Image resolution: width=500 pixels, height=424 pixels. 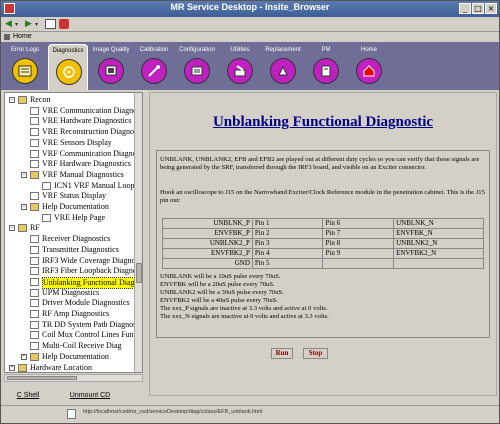 I want to click on print-icon, so click(x=50, y=24).